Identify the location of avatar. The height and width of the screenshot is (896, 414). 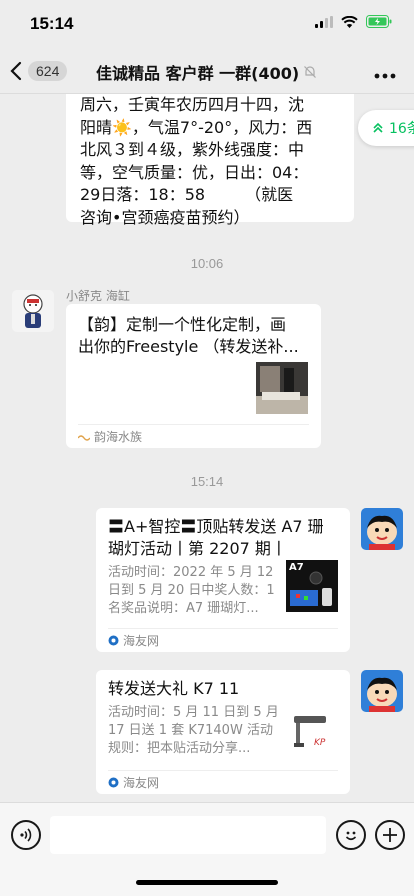
(33, 311).